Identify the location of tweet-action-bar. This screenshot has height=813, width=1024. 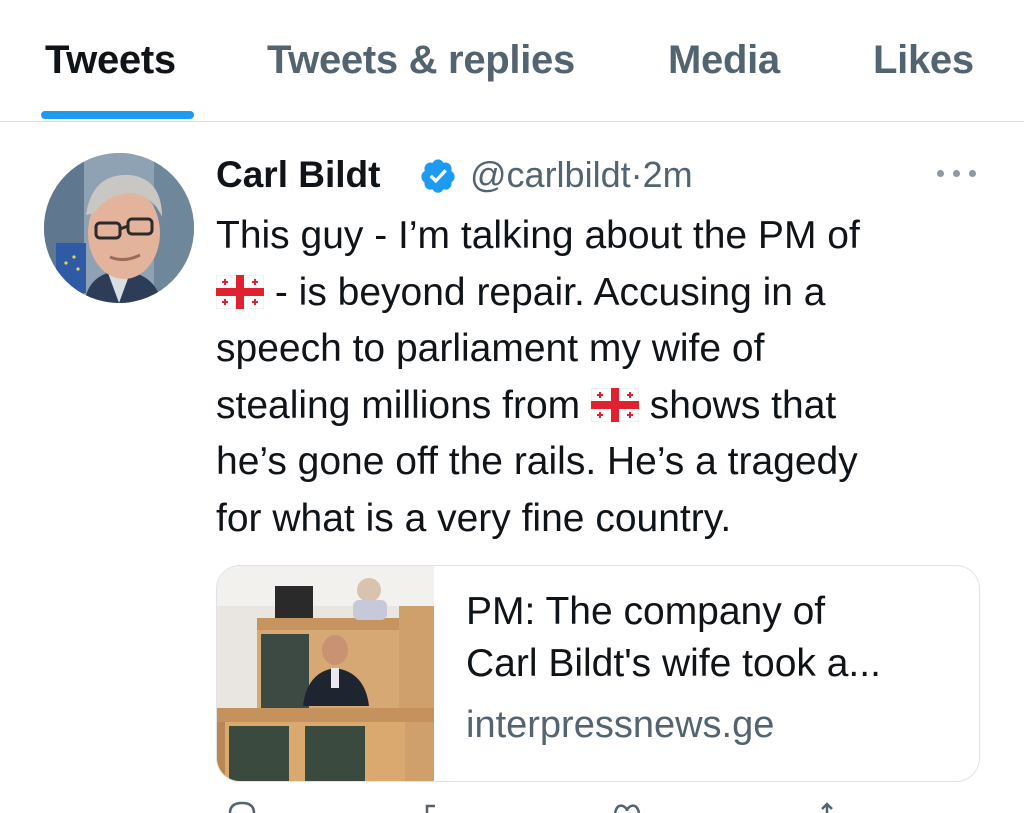
(601, 806).